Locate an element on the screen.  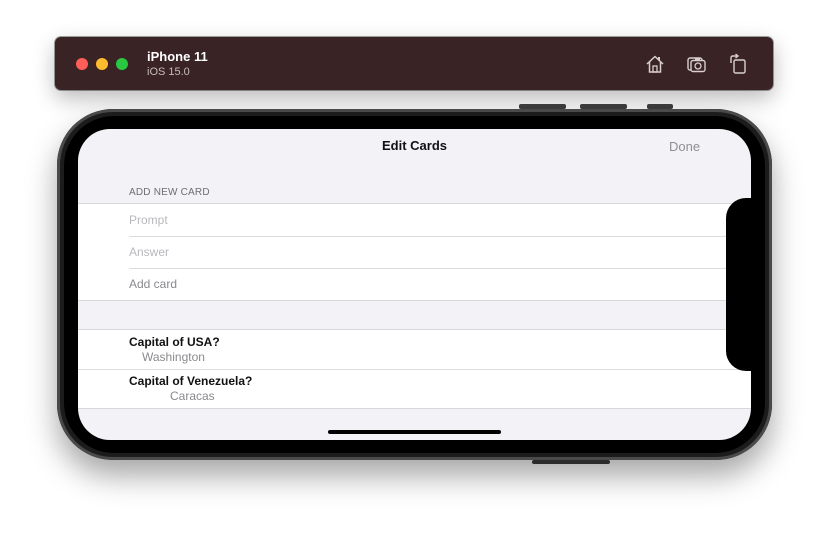
power-button is located at coordinates (571, 462).